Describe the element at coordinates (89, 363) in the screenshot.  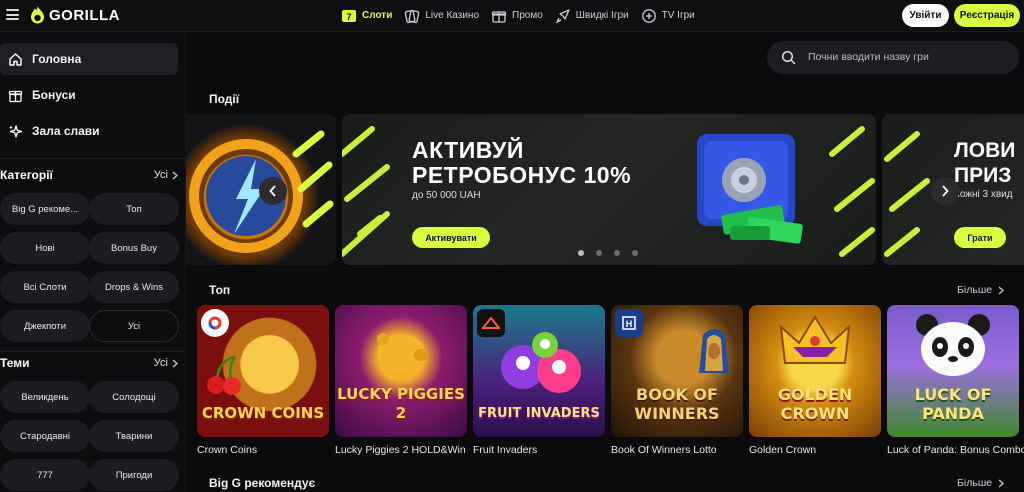
I see `themes-header: Теми Усі` at that location.